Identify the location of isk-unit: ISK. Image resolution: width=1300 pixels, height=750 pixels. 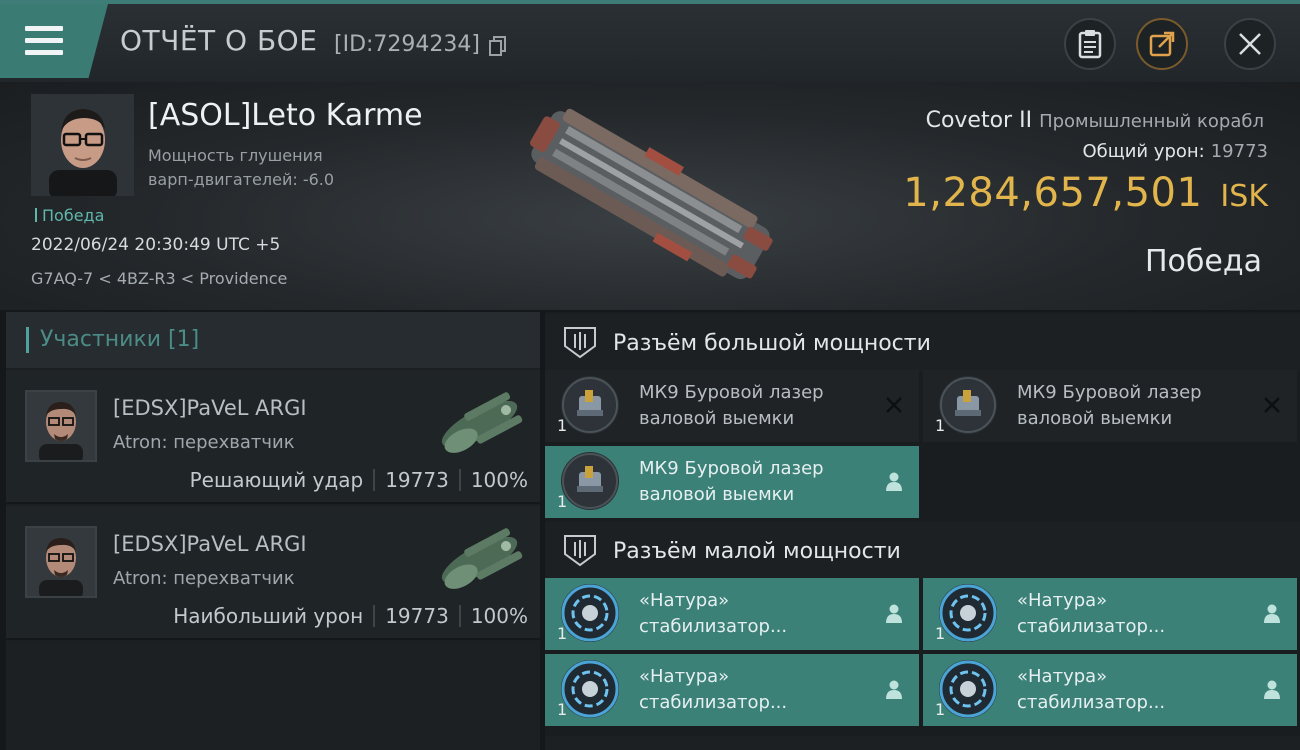
(1244, 196).